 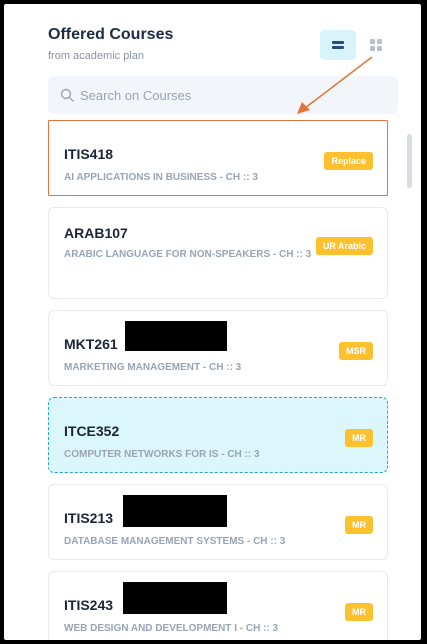 What do you see at coordinates (96, 233) in the screenshot?
I see `course-code: ARAB107` at bounding box center [96, 233].